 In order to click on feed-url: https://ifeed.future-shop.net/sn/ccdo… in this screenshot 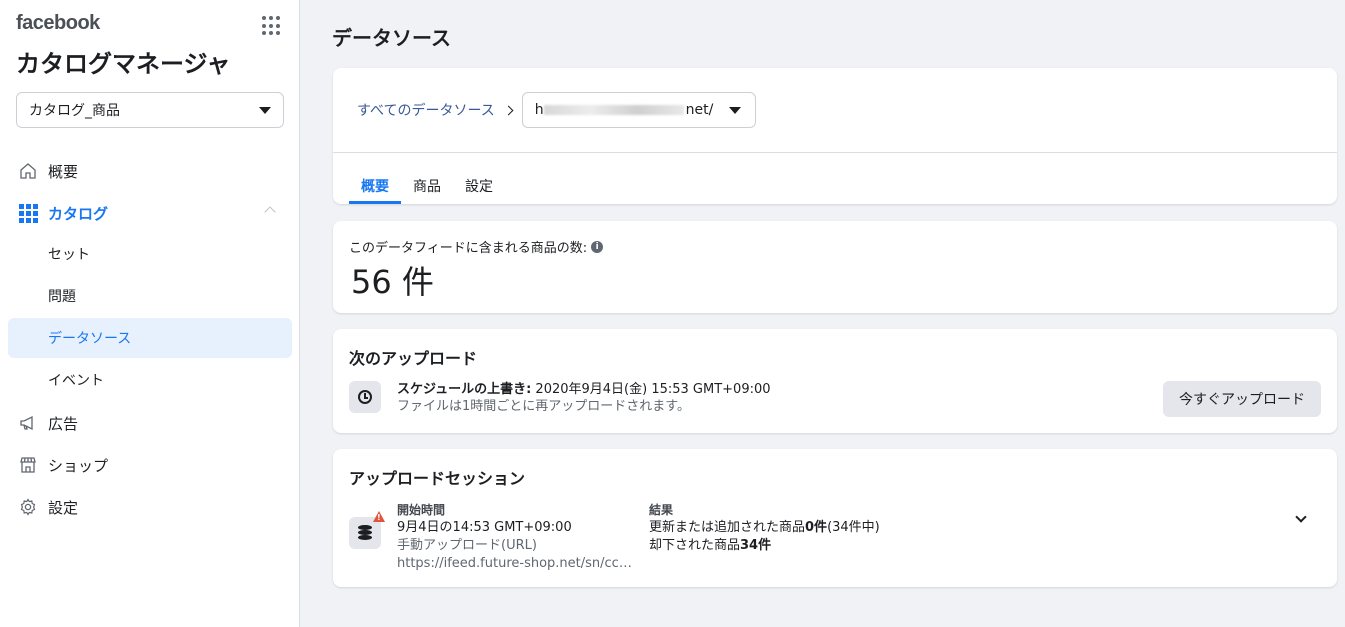, I will do `click(516, 563)`.